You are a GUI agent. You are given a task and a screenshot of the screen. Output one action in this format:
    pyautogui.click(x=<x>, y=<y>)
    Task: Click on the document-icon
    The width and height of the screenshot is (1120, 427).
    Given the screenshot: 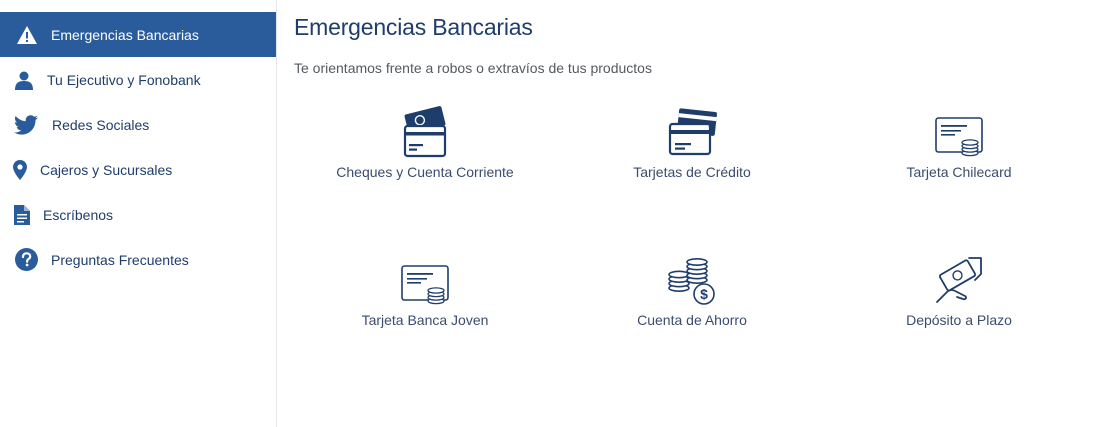 What is the action you would take?
    pyautogui.click(x=22, y=214)
    